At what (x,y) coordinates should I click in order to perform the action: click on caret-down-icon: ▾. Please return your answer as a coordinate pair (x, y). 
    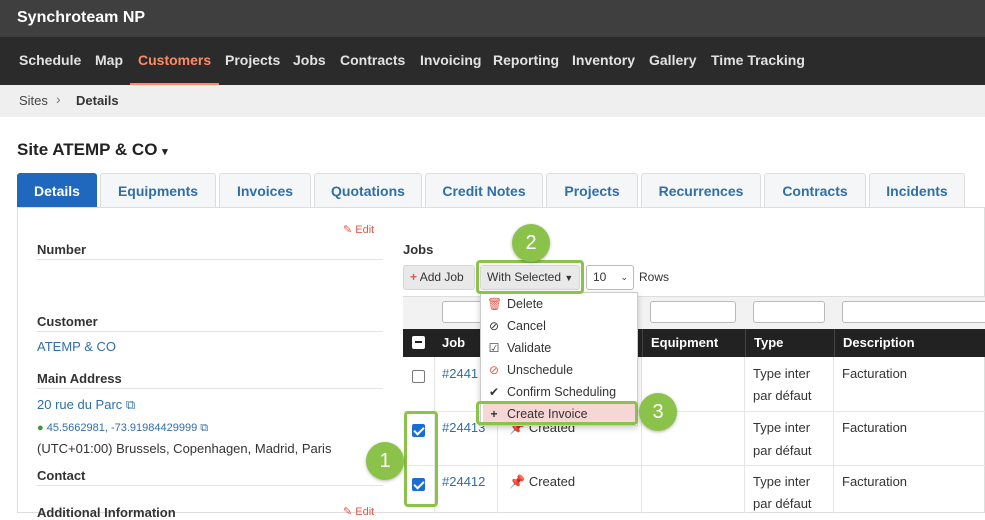
    Looking at the image, I should click on (165, 152).